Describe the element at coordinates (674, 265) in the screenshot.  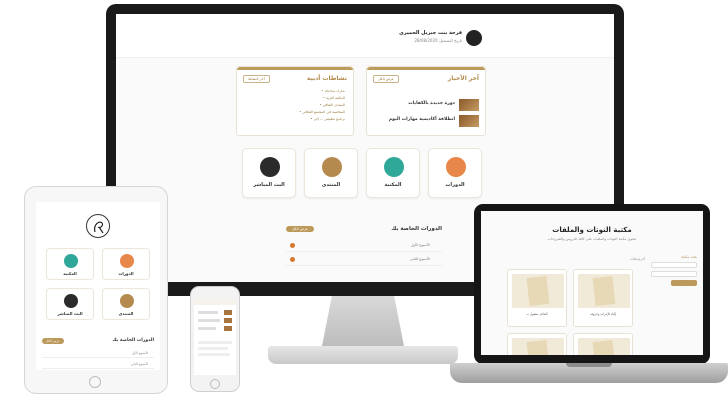
I see `search-input` at that location.